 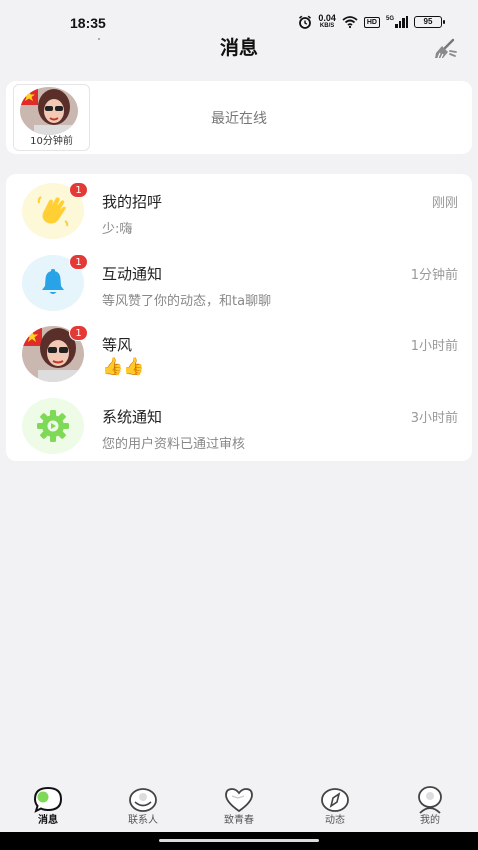 What do you see at coordinates (434, 346) in the screenshot?
I see `message-time: 1小时前` at bounding box center [434, 346].